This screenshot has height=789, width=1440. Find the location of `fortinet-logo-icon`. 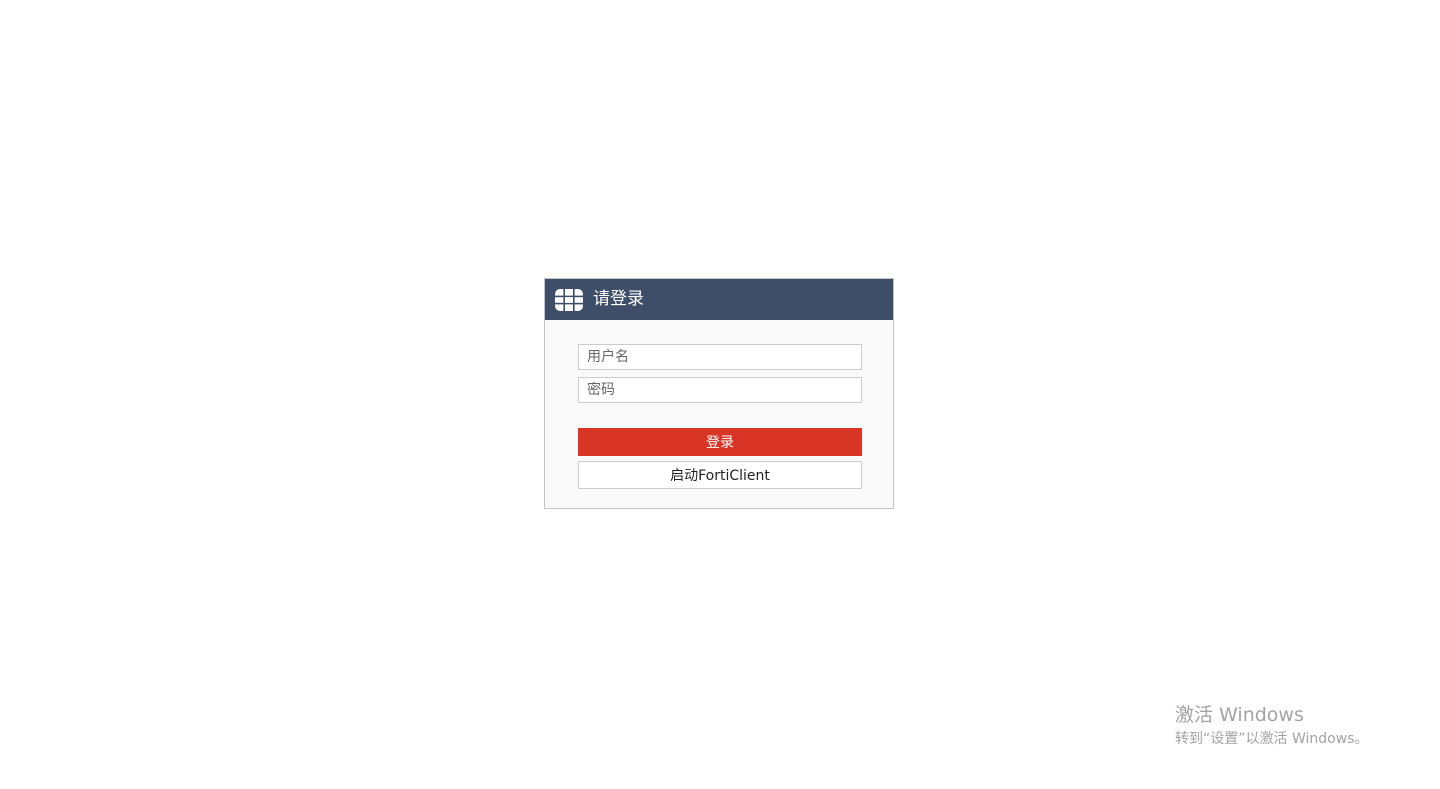

fortinet-logo-icon is located at coordinates (569, 299).